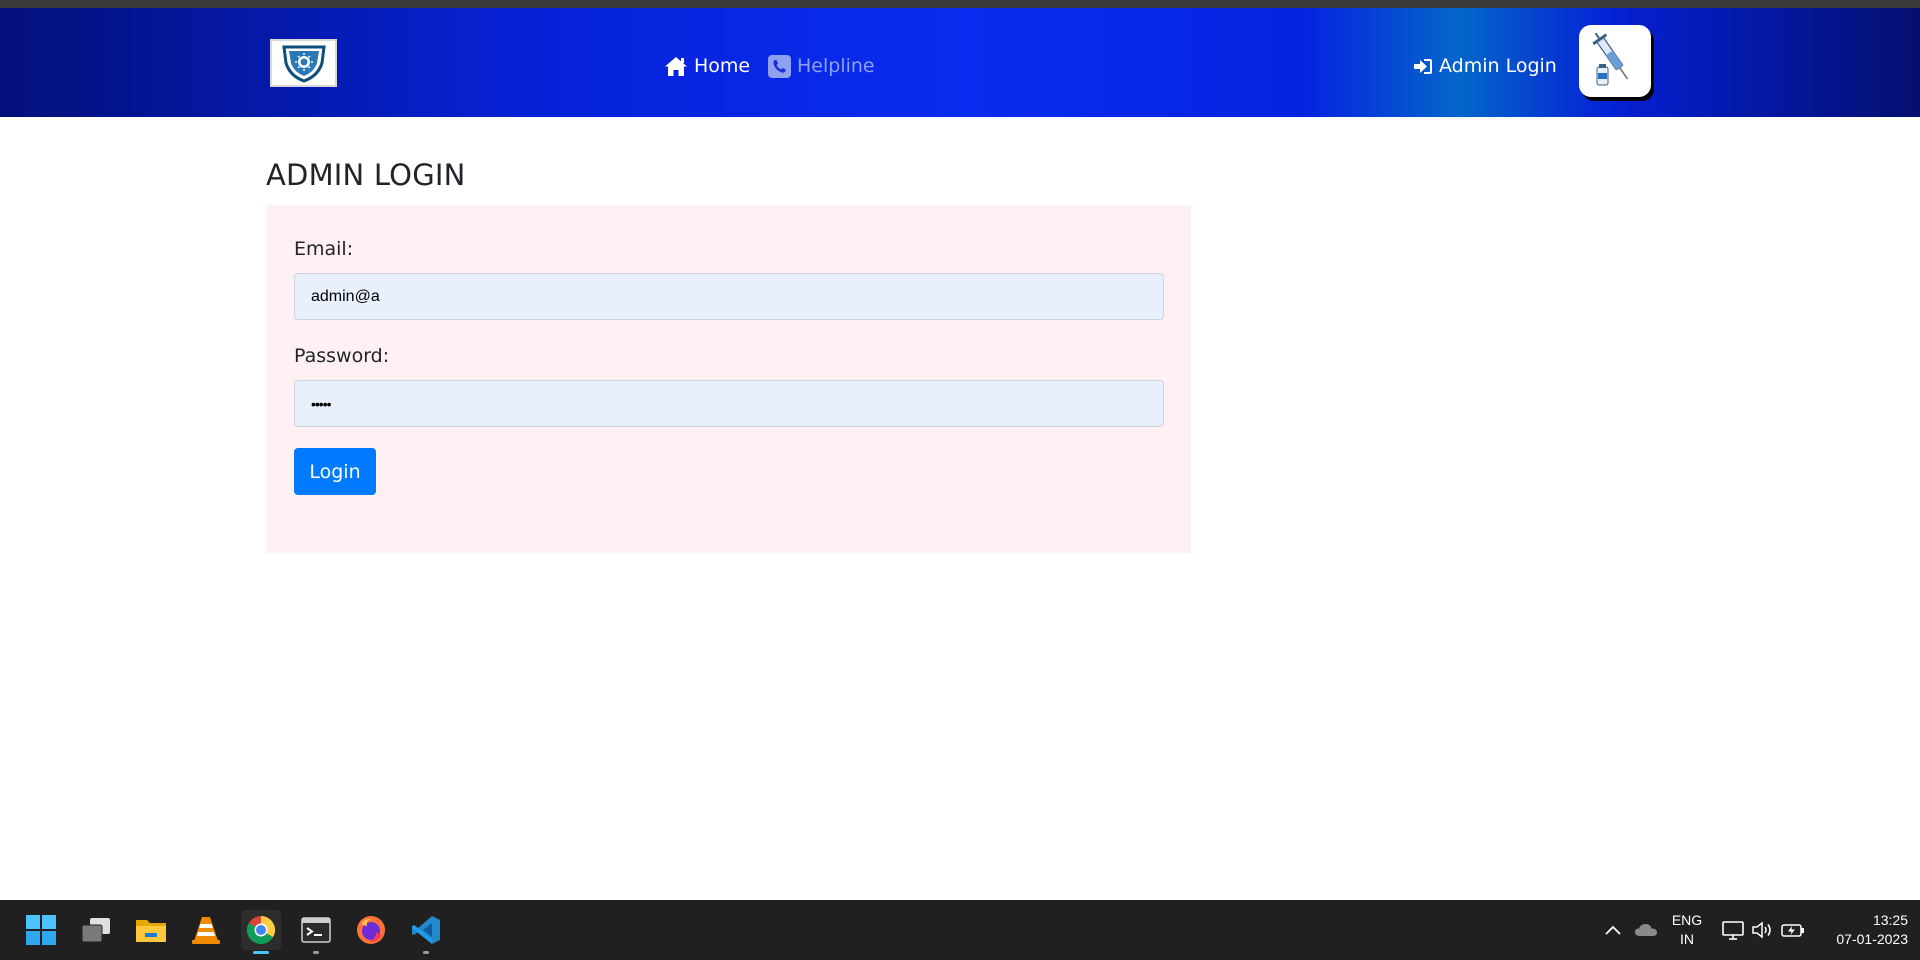  I want to click on firefox-icon, so click(371, 930).